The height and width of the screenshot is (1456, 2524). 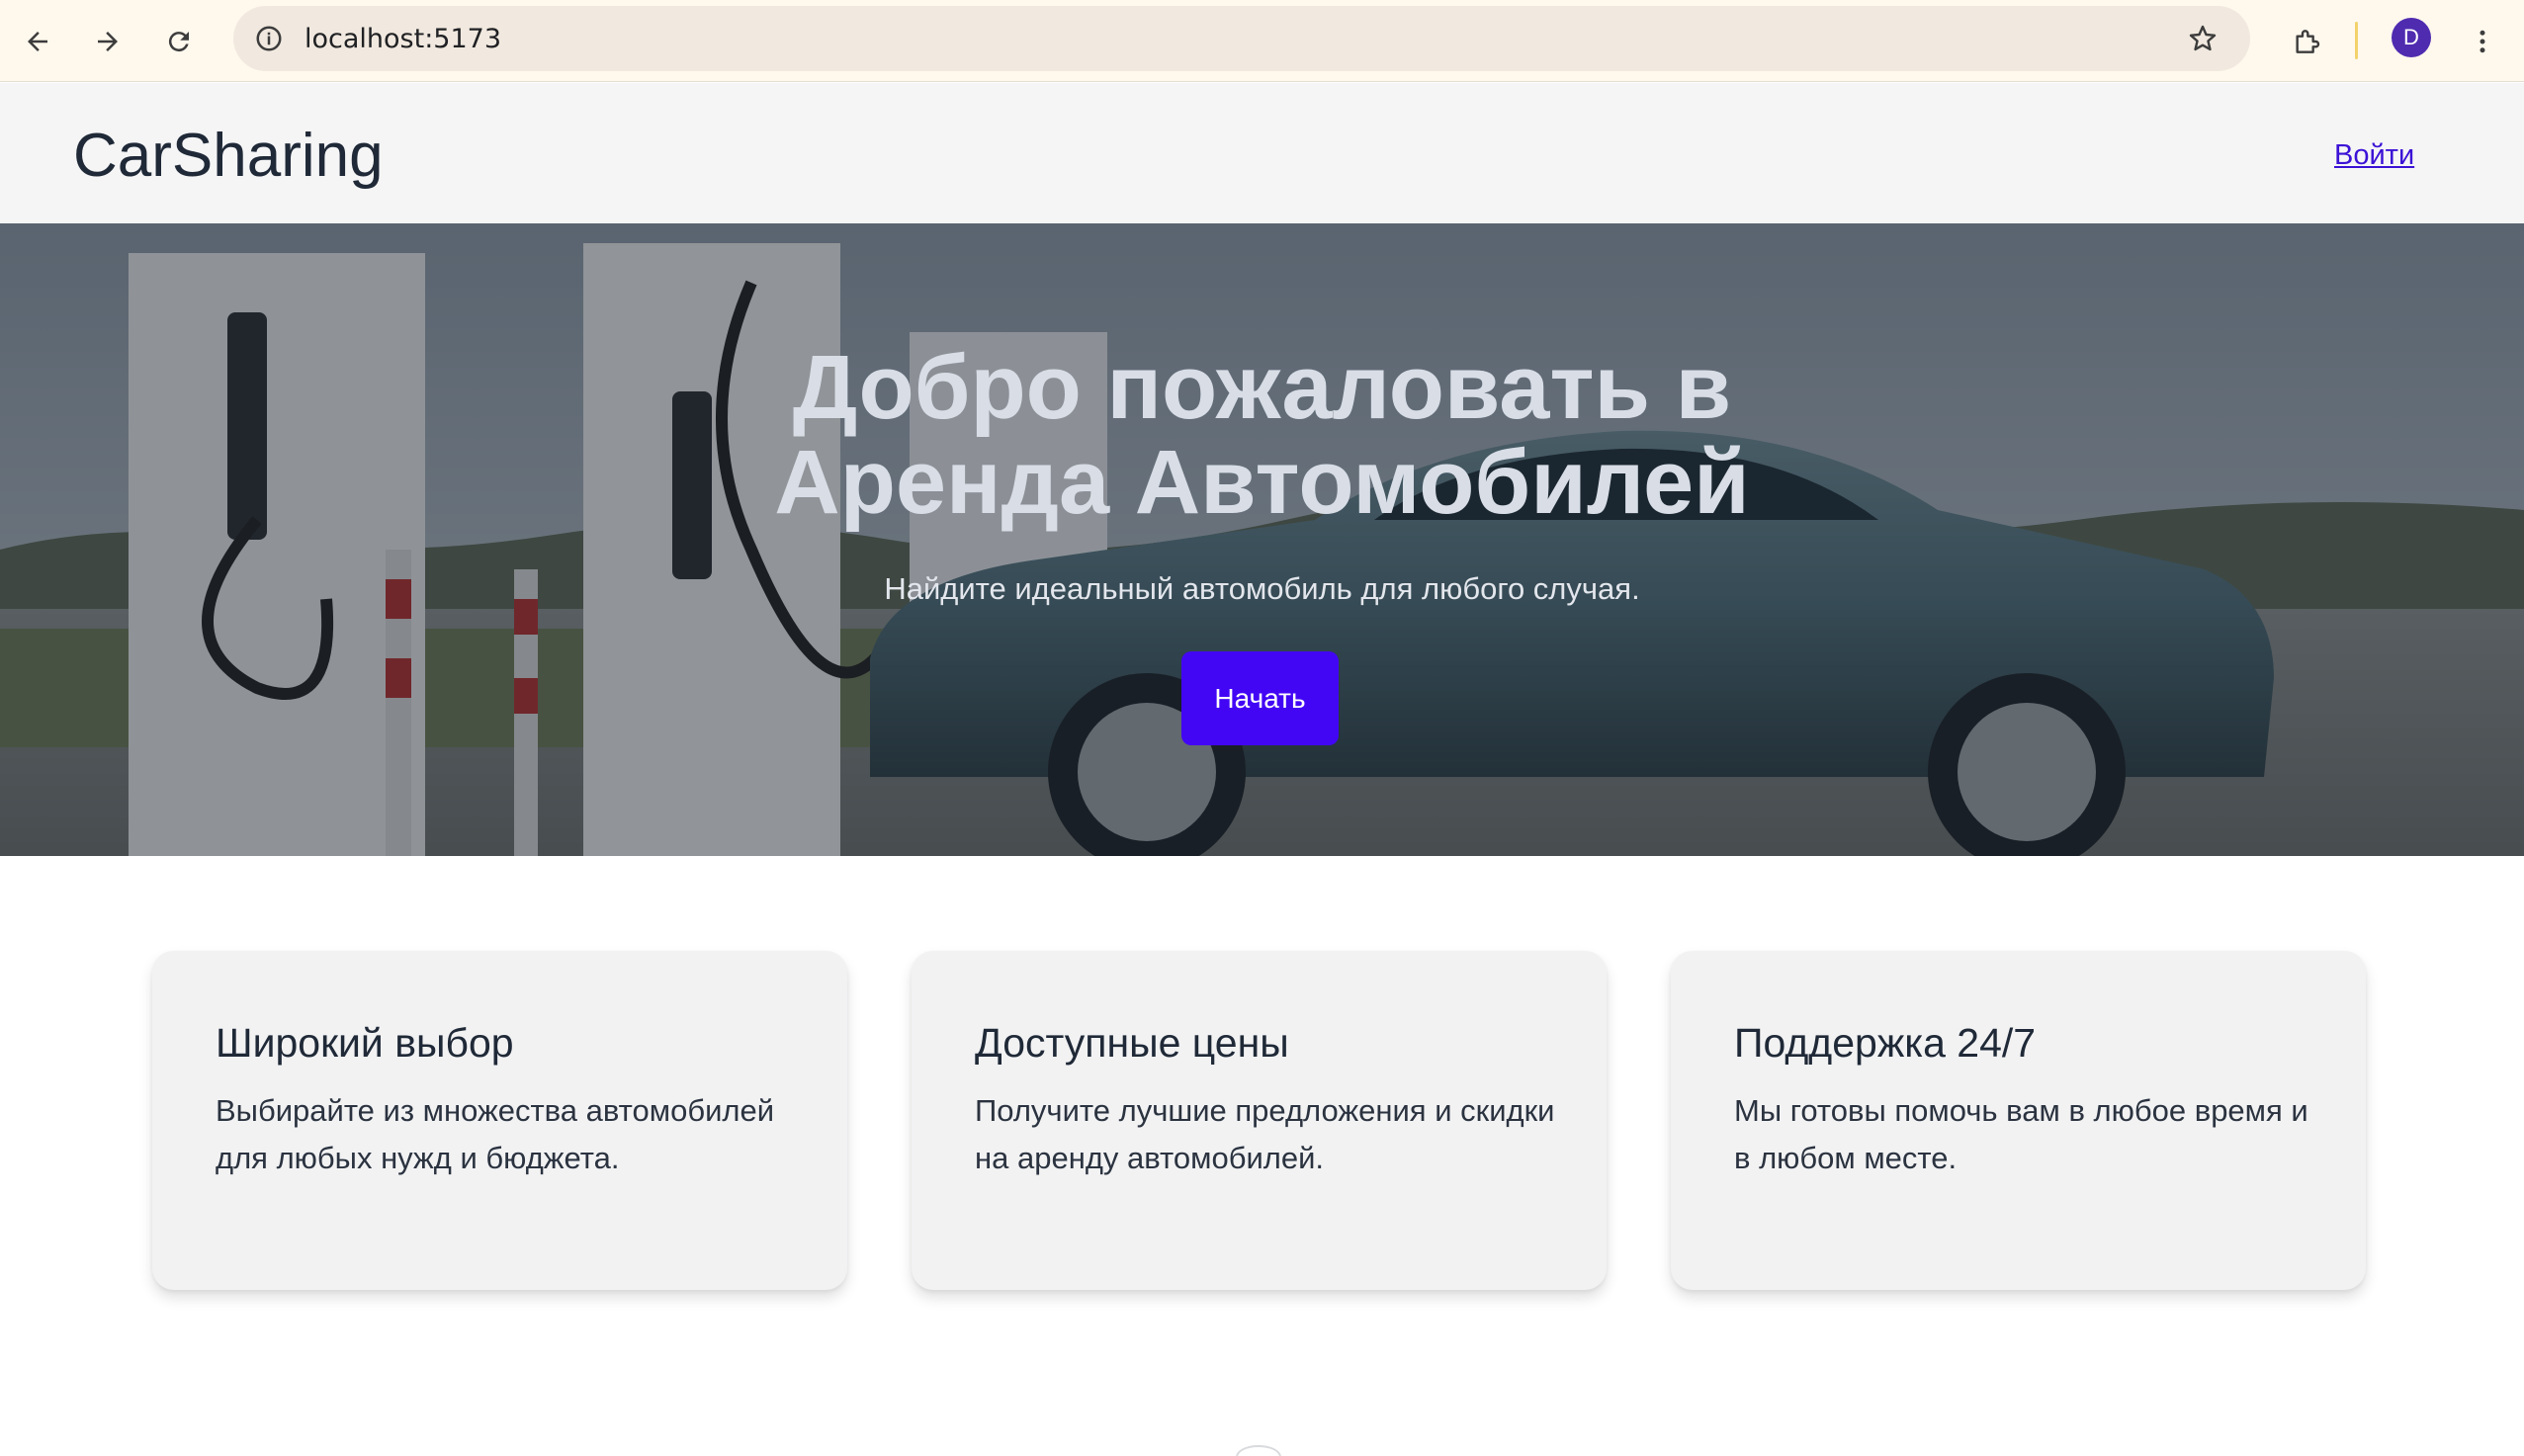 What do you see at coordinates (1132, 1043) in the screenshot?
I see `feature-card-title: Доступные цены` at bounding box center [1132, 1043].